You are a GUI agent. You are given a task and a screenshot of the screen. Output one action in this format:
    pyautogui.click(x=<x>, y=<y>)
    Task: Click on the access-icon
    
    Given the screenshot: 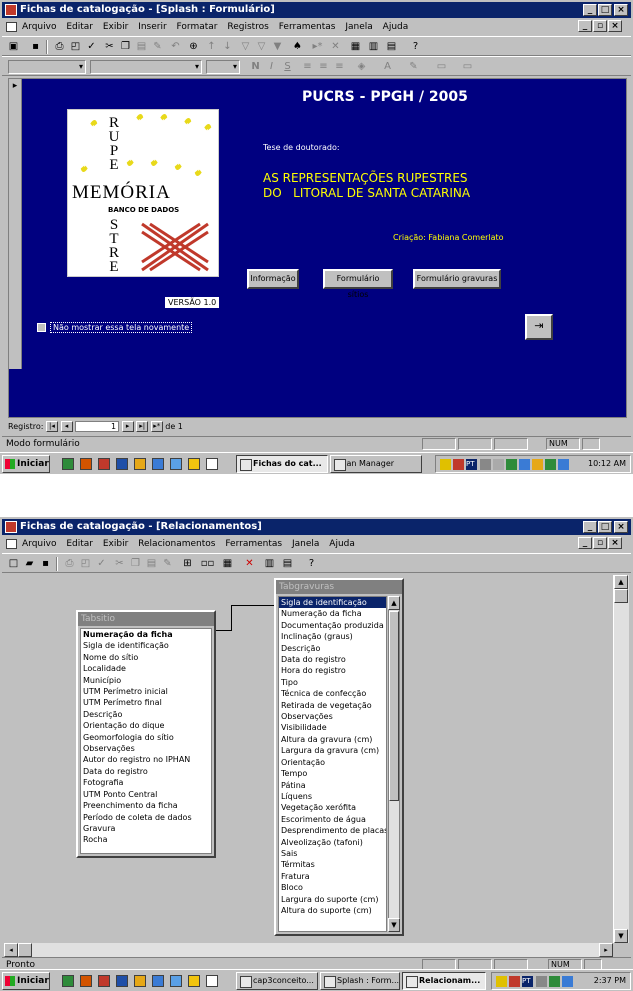 What is the action you would take?
    pyautogui.click(x=104, y=981)
    